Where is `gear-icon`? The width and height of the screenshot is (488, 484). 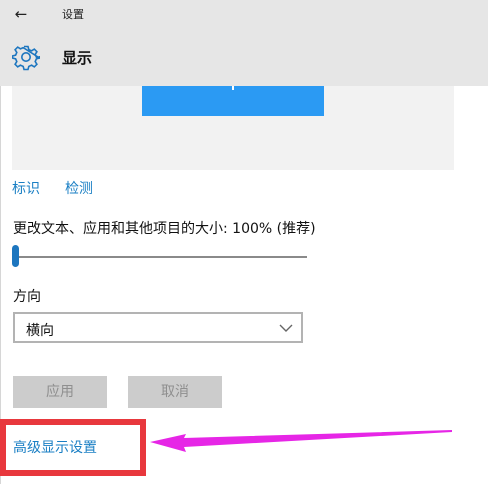
gear-icon is located at coordinates (26, 58).